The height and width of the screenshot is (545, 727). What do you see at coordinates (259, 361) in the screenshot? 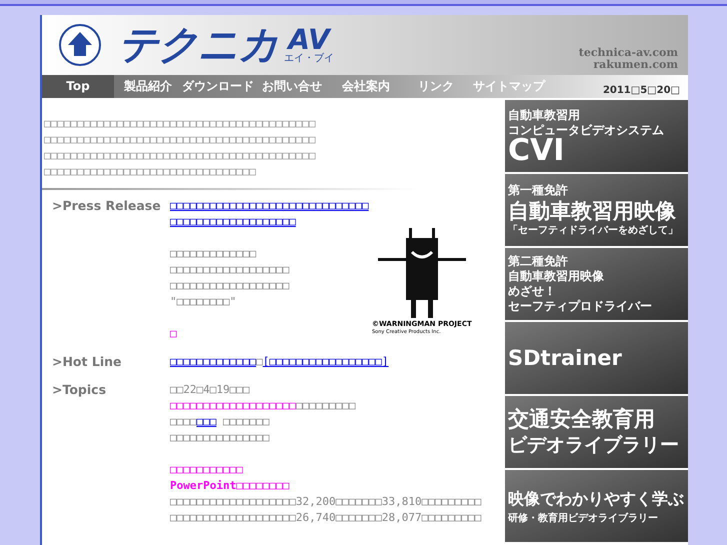
I see `body-text: □` at bounding box center [259, 361].